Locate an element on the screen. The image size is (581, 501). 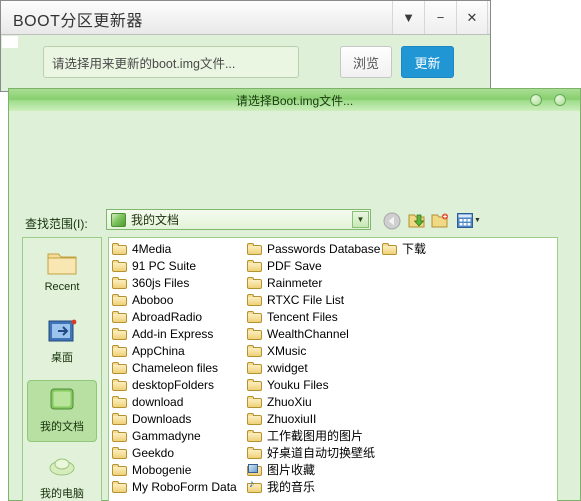
update-button: 更新 is located at coordinates (427, 62).